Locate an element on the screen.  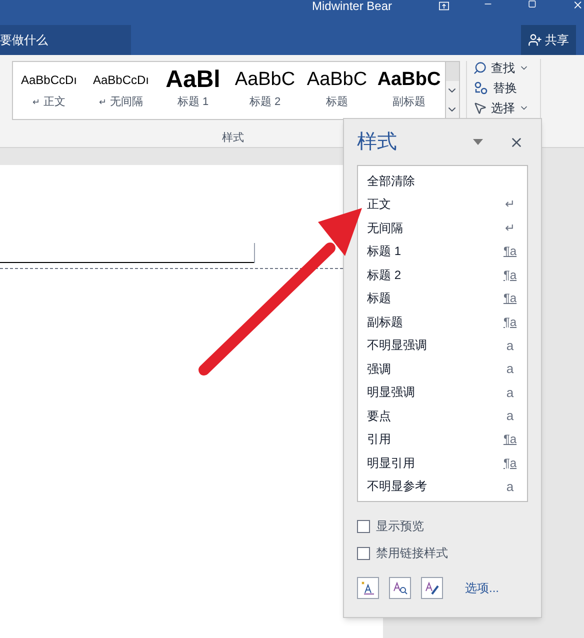
style-item: 副标题 ¶a is located at coordinates (442, 322).